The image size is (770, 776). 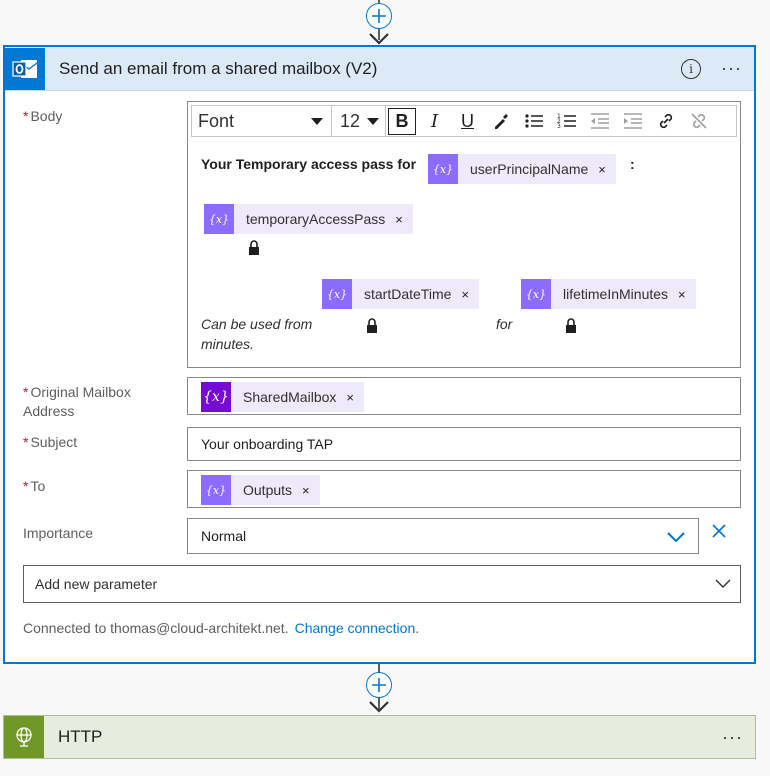 I want to click on http-card-title: HTTP, so click(x=80, y=736).